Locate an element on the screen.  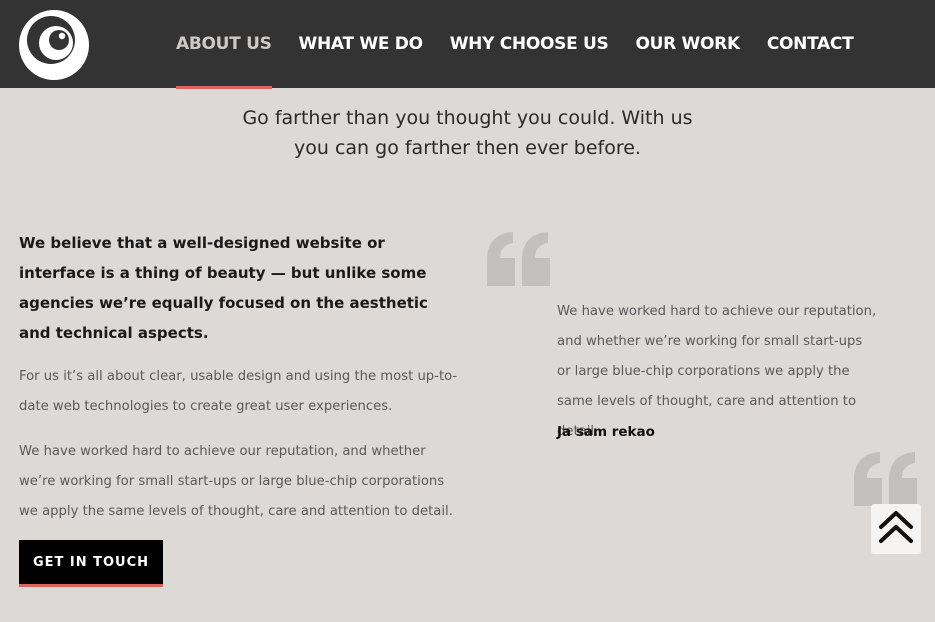
double-chevron-up-icon is located at coordinates (896, 529).